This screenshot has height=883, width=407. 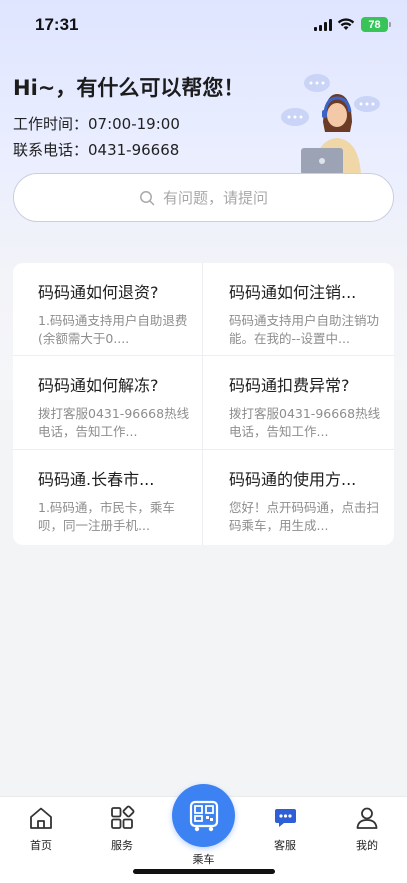 I want to click on user-icon, so click(x=367, y=818).